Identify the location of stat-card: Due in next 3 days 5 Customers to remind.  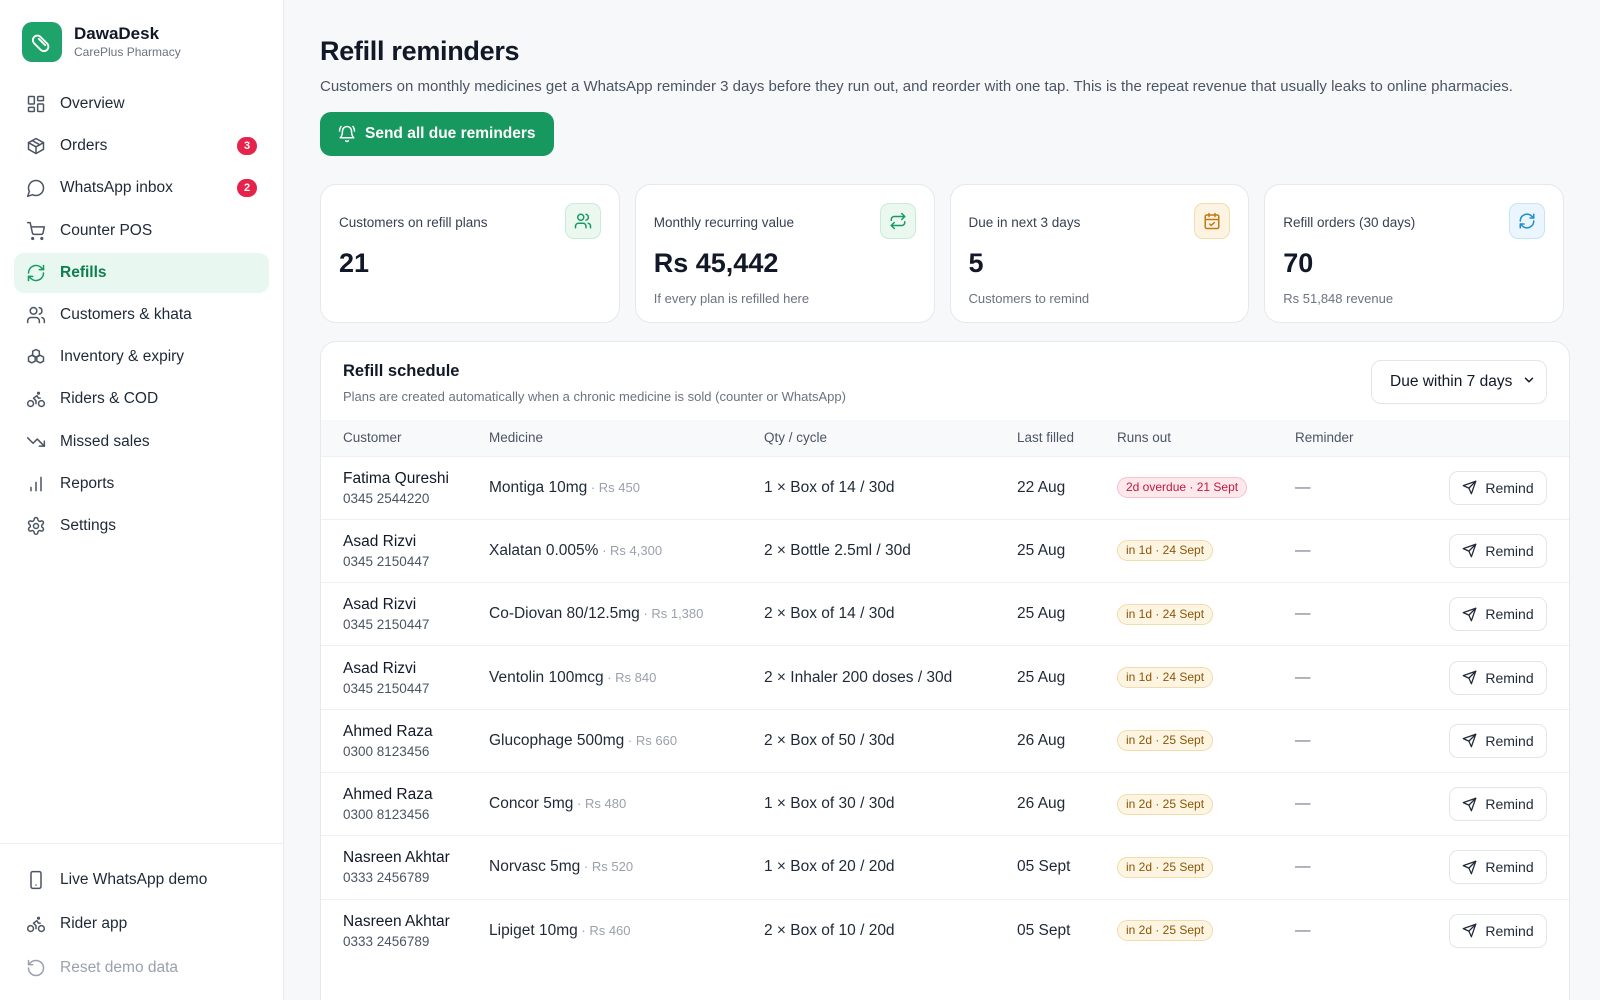
(1099, 253).